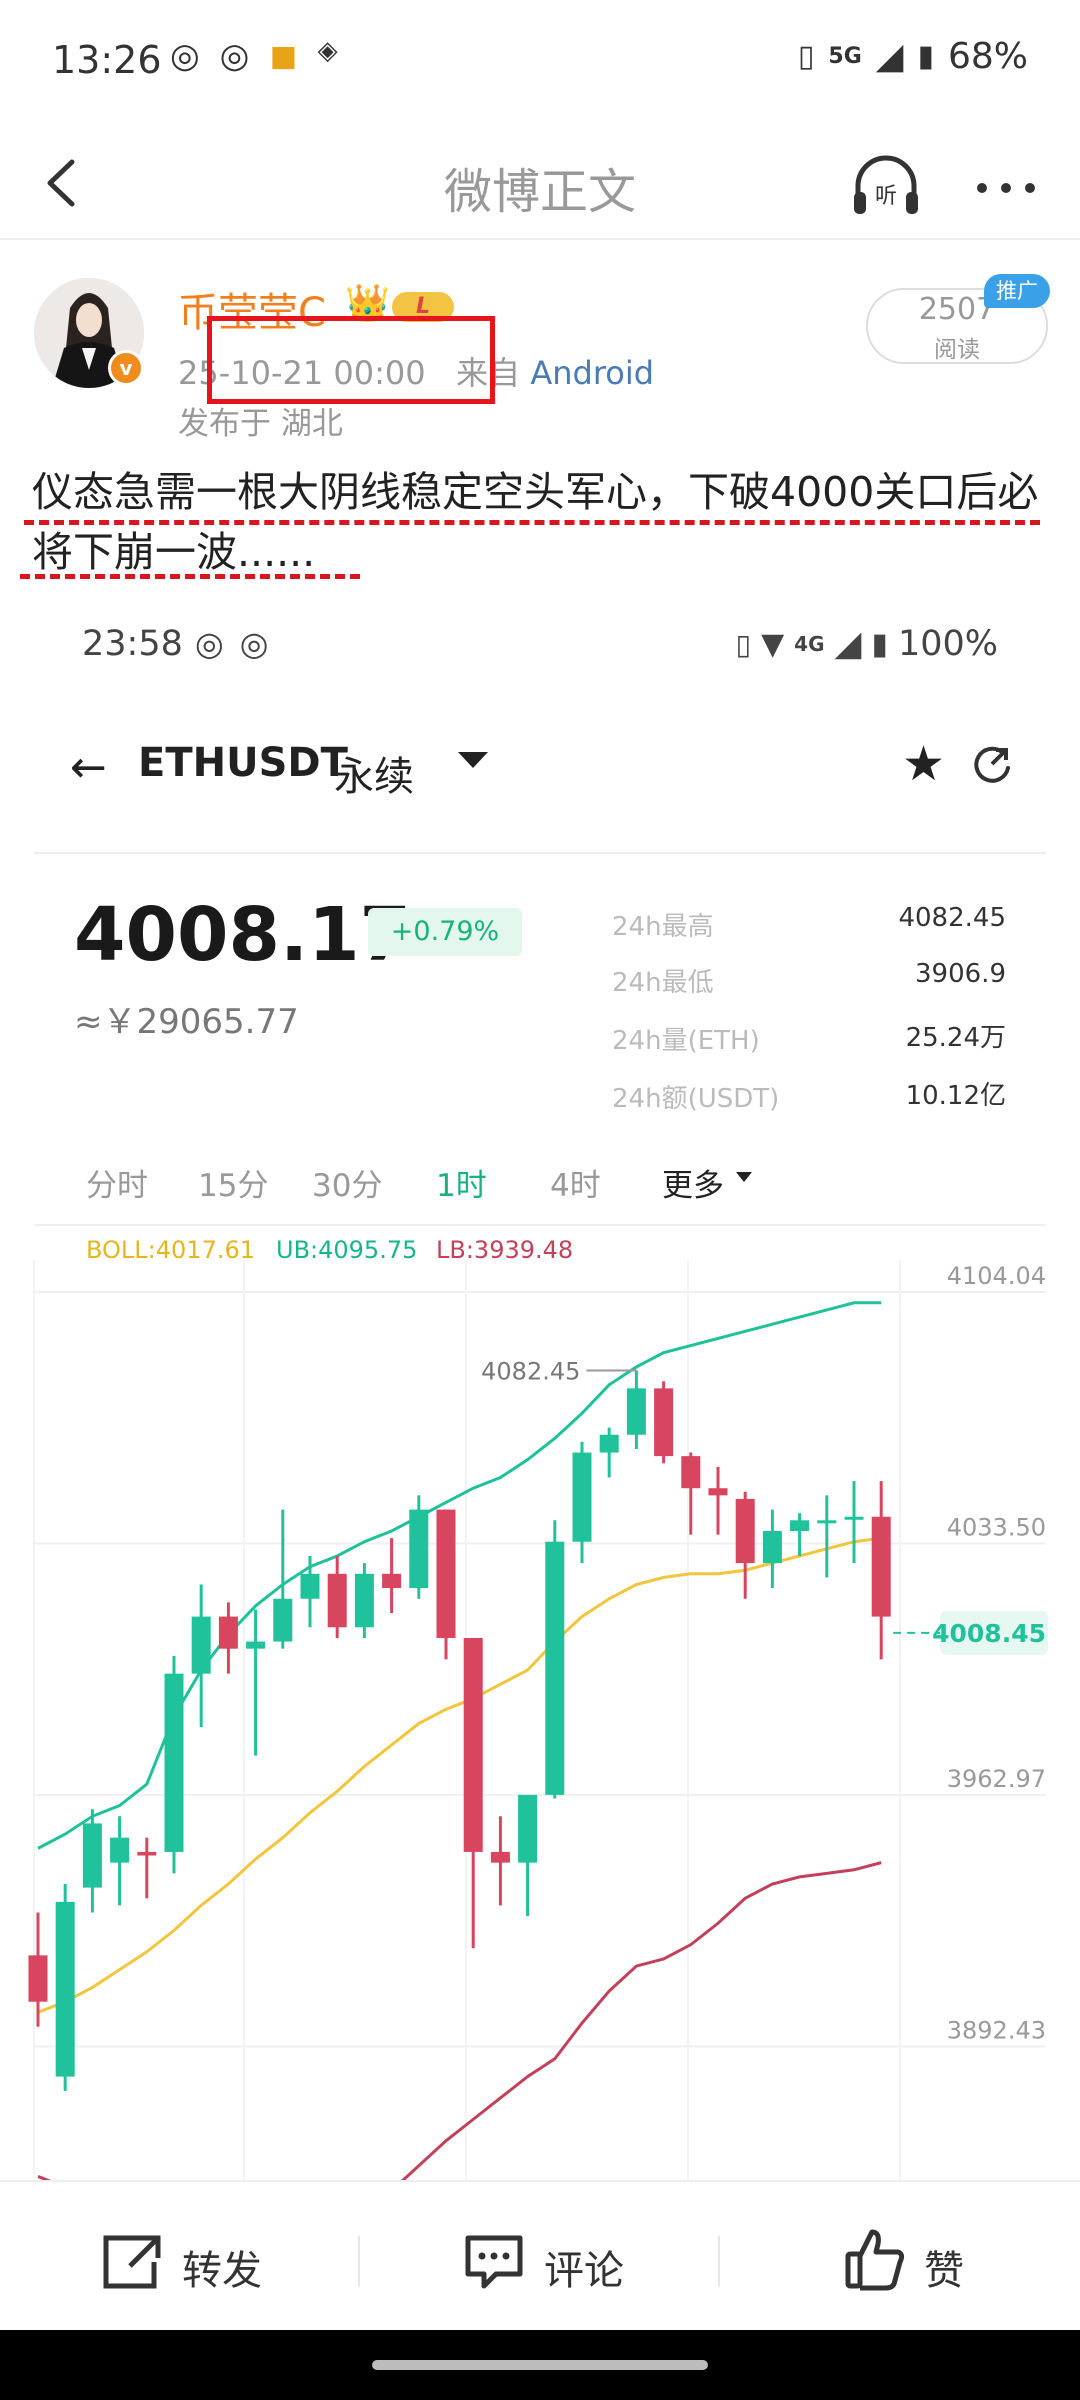 The image size is (1080, 2400). Describe the element at coordinates (243, 763) in the screenshot. I see `trading-symbol: ETHUSDT` at that location.